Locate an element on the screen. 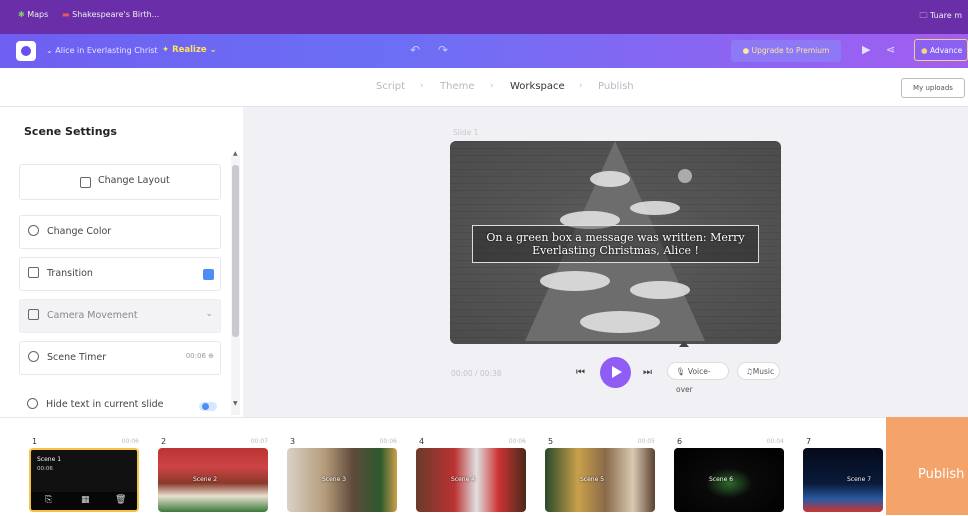  grid-icon: ▦ is located at coordinates (85, 500).